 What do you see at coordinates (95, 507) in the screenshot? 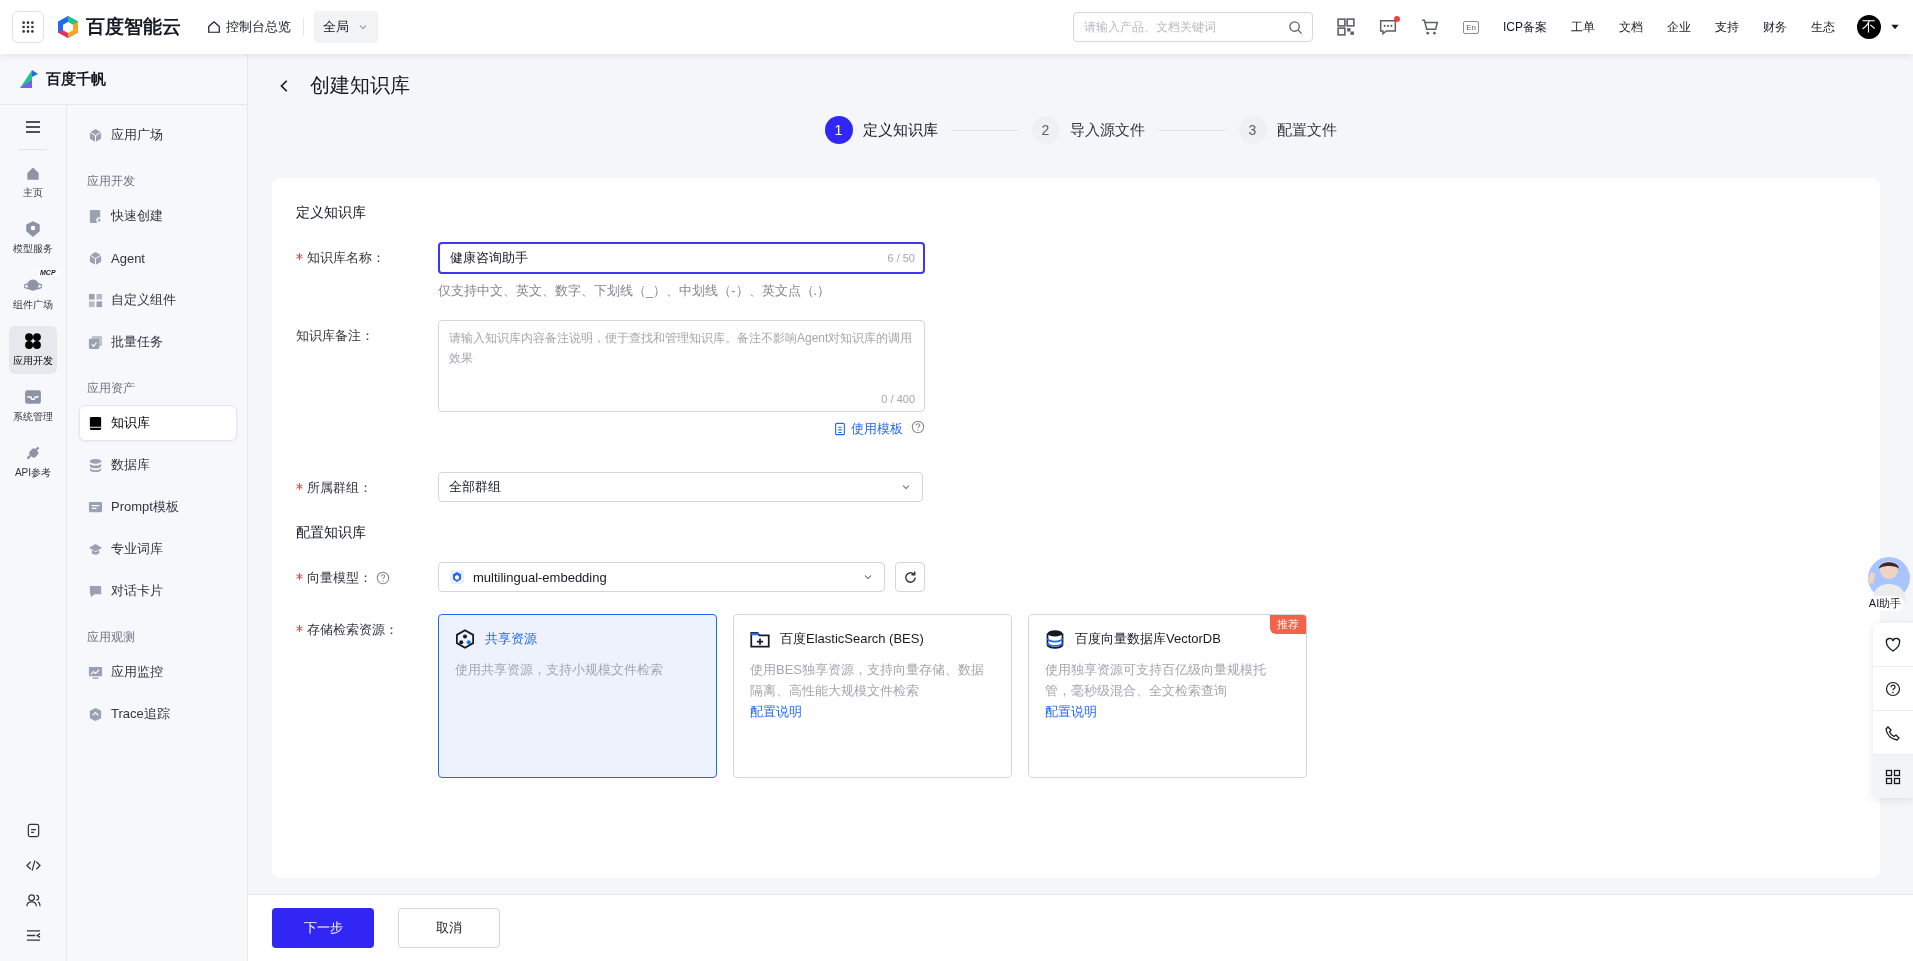
I see `text-card-icon` at bounding box center [95, 507].